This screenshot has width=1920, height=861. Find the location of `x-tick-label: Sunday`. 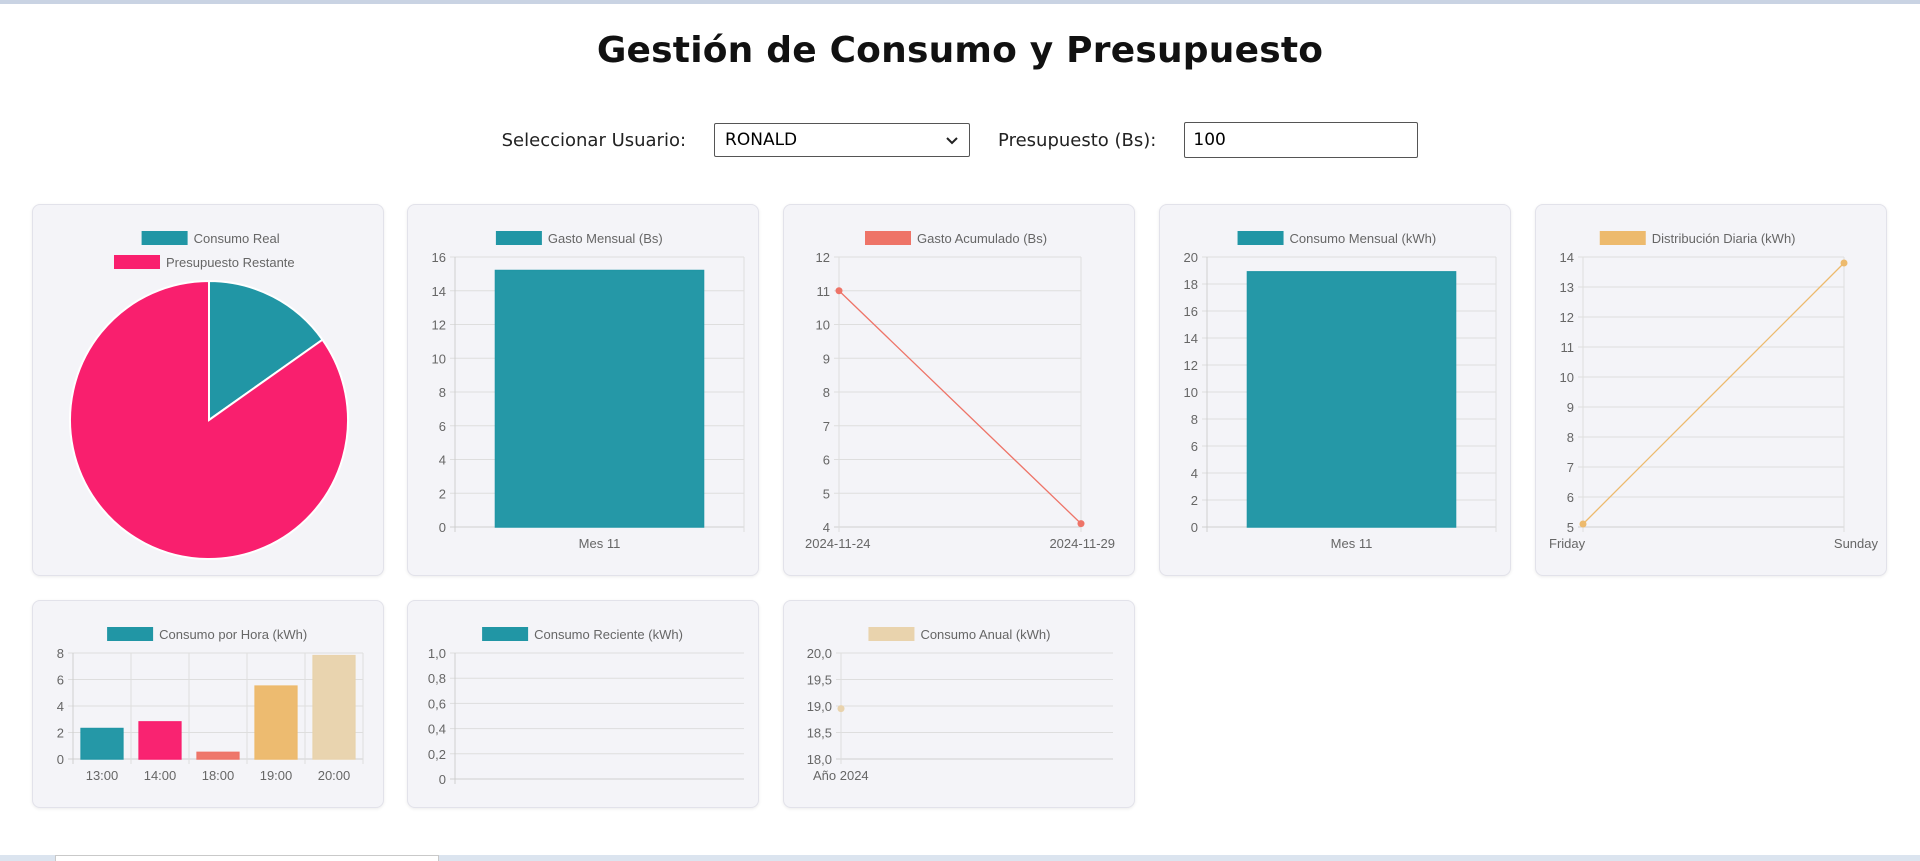

x-tick-label: Sunday is located at coordinates (1856, 543).